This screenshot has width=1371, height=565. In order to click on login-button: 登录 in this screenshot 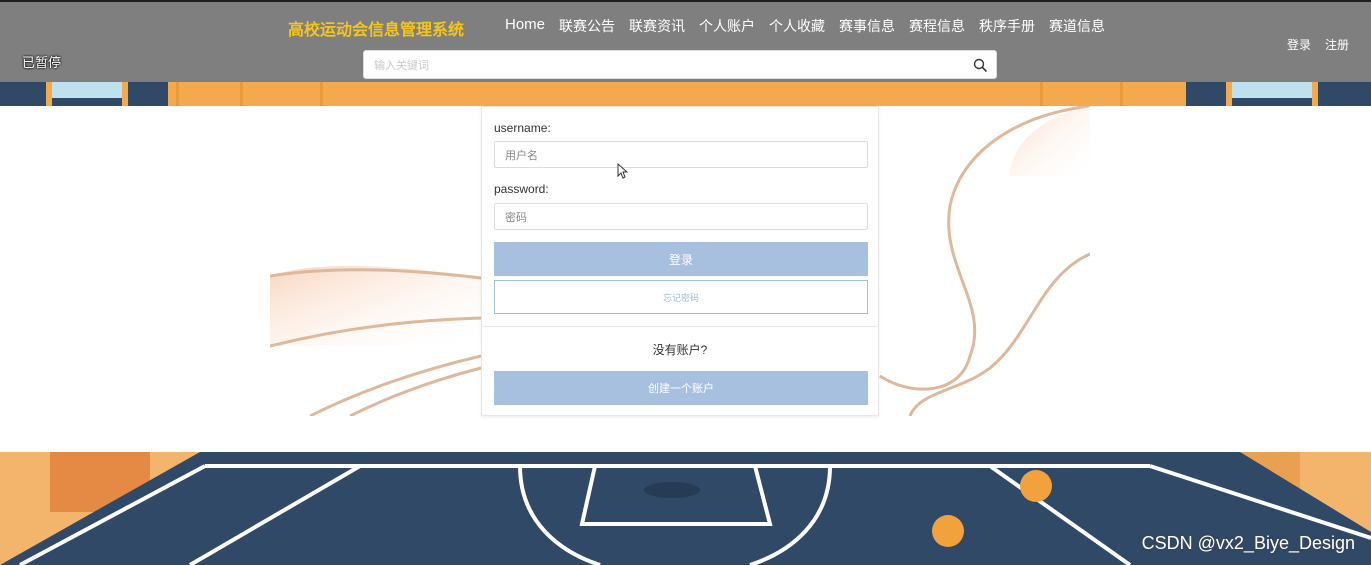, I will do `click(681, 259)`.